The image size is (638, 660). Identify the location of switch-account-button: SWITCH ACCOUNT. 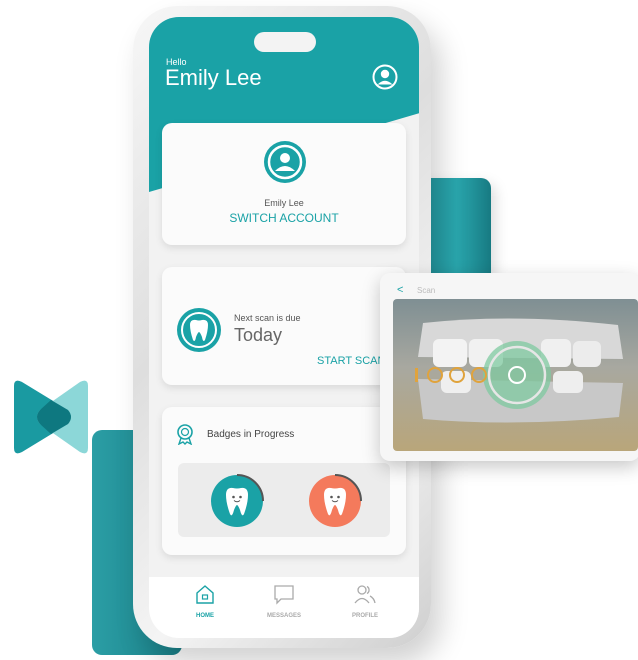
(284, 218).